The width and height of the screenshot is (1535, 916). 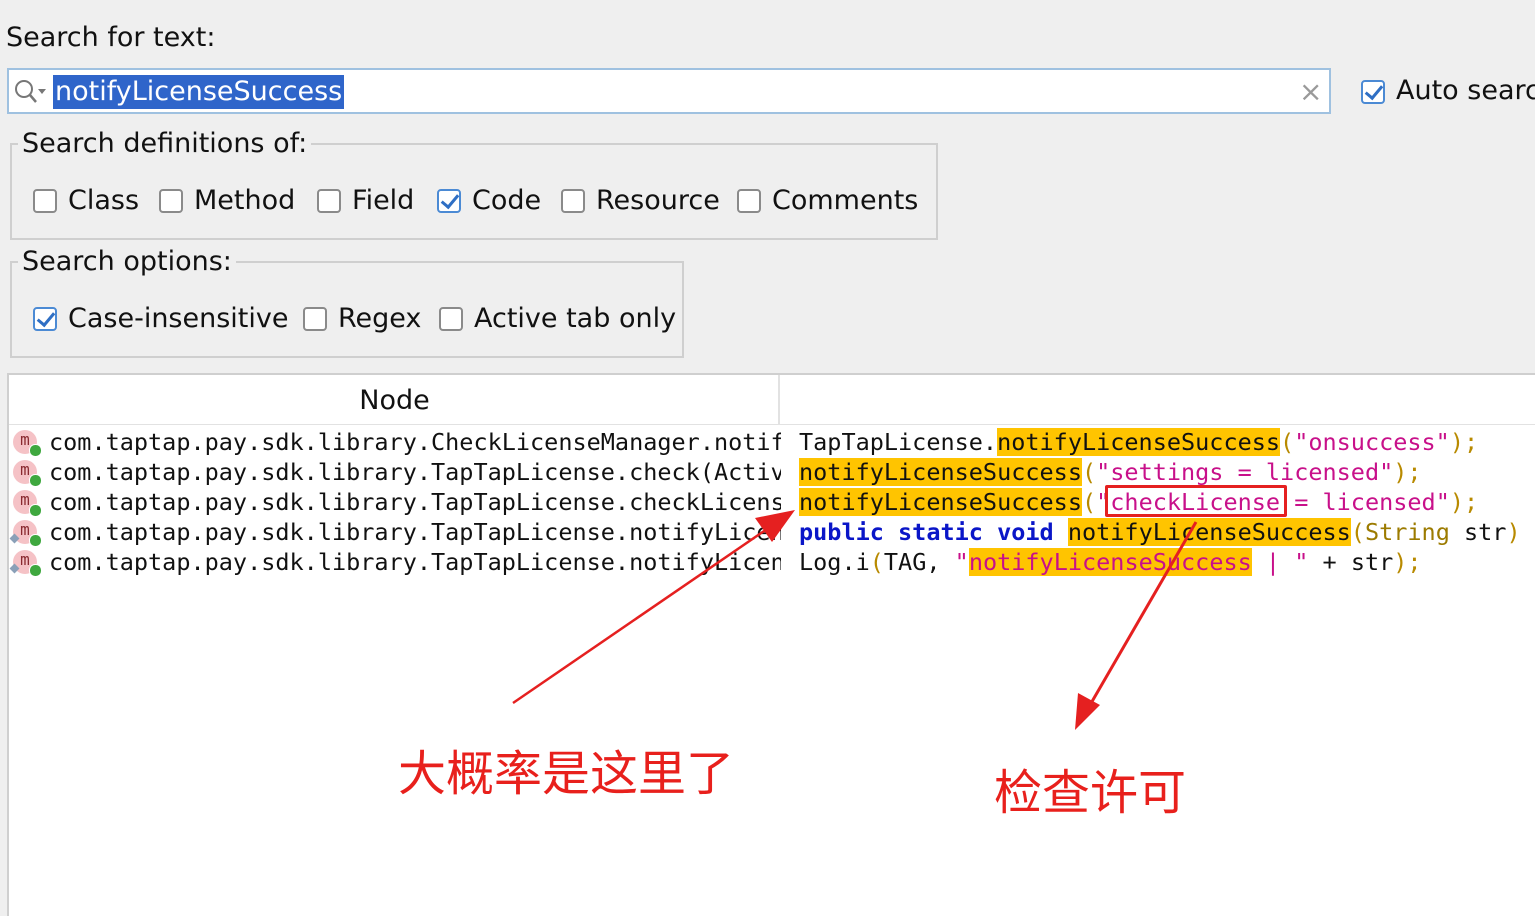 What do you see at coordinates (1090, 793) in the screenshot?
I see `annotation-note-right: 检查许可` at bounding box center [1090, 793].